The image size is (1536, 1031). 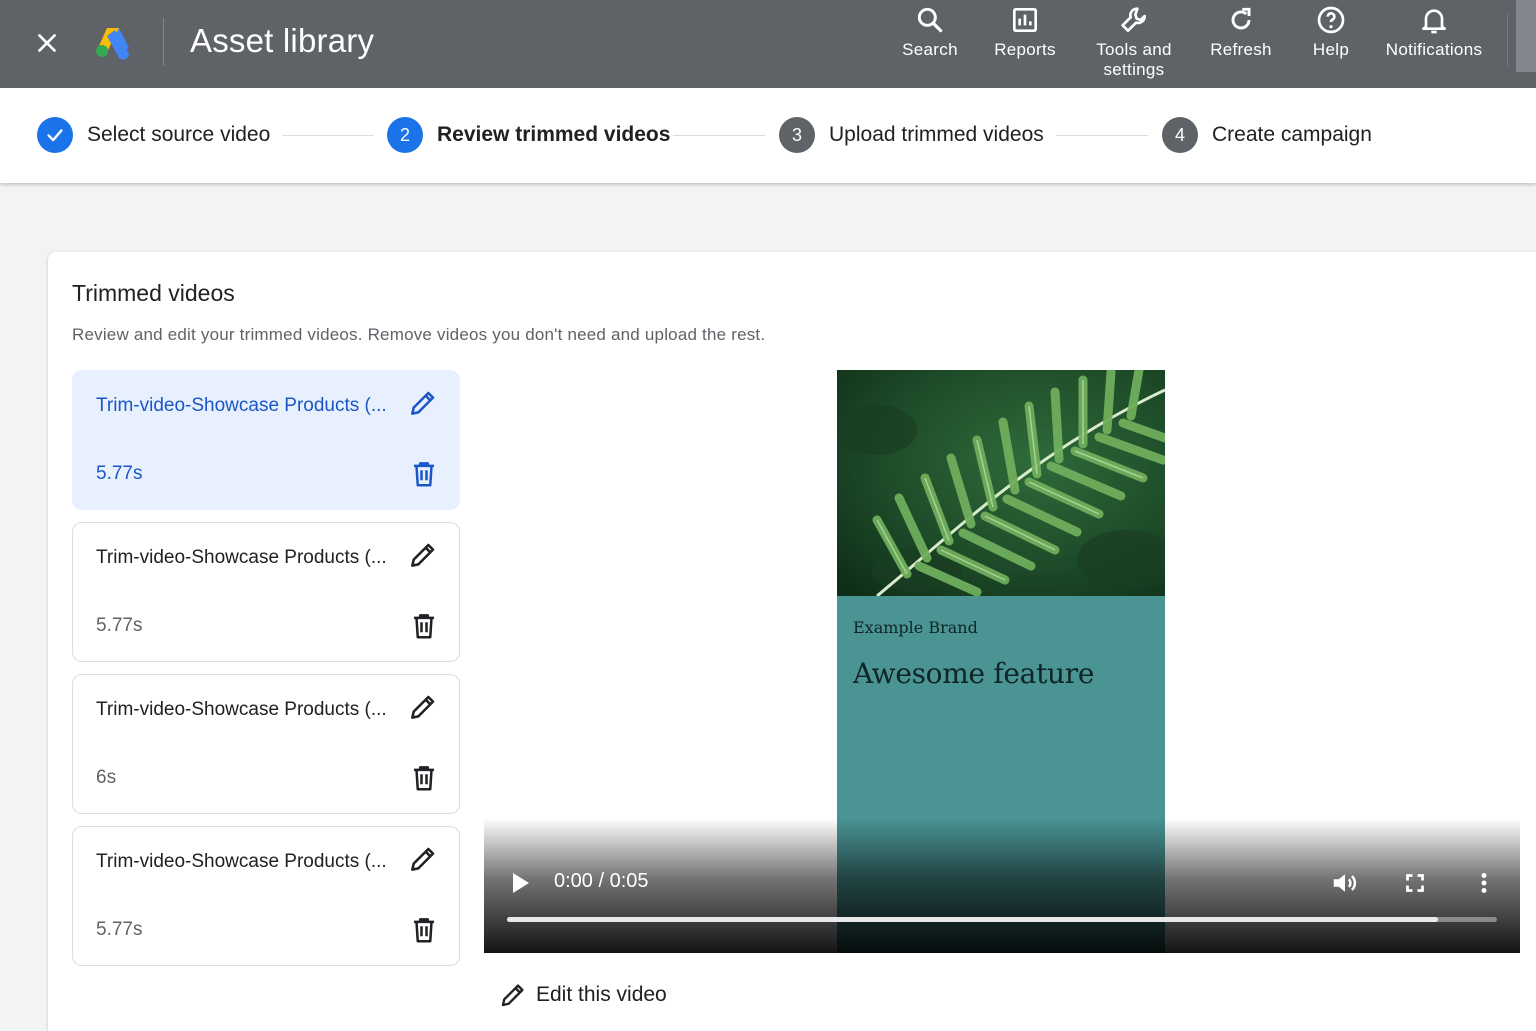 I want to click on video-duration: 6s, so click(x=106, y=777).